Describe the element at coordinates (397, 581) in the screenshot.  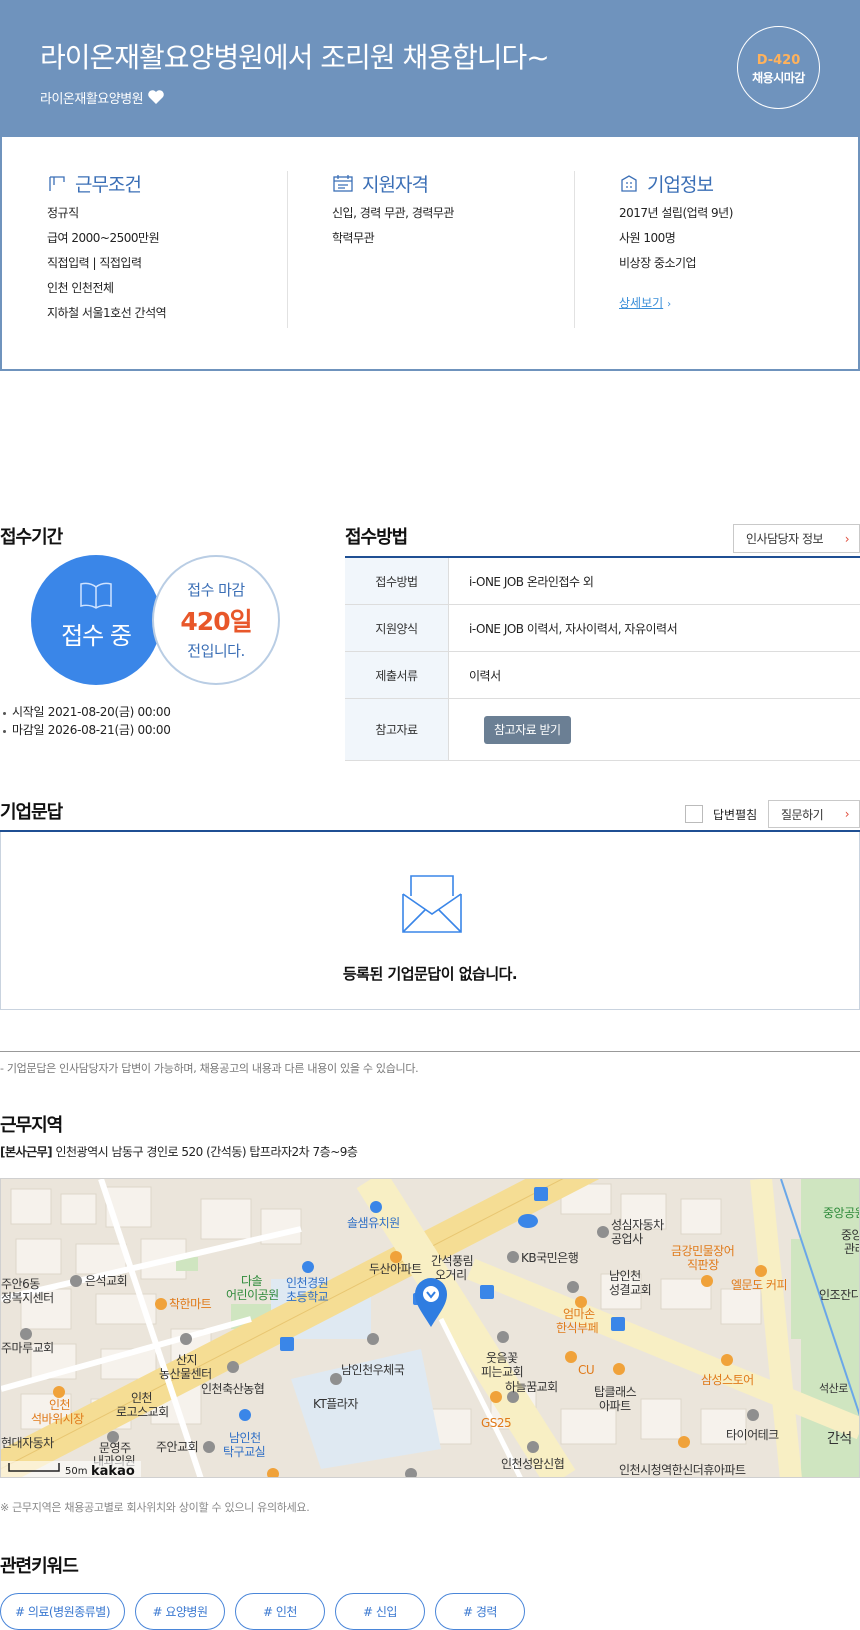
I see `row-label: 접수방법` at that location.